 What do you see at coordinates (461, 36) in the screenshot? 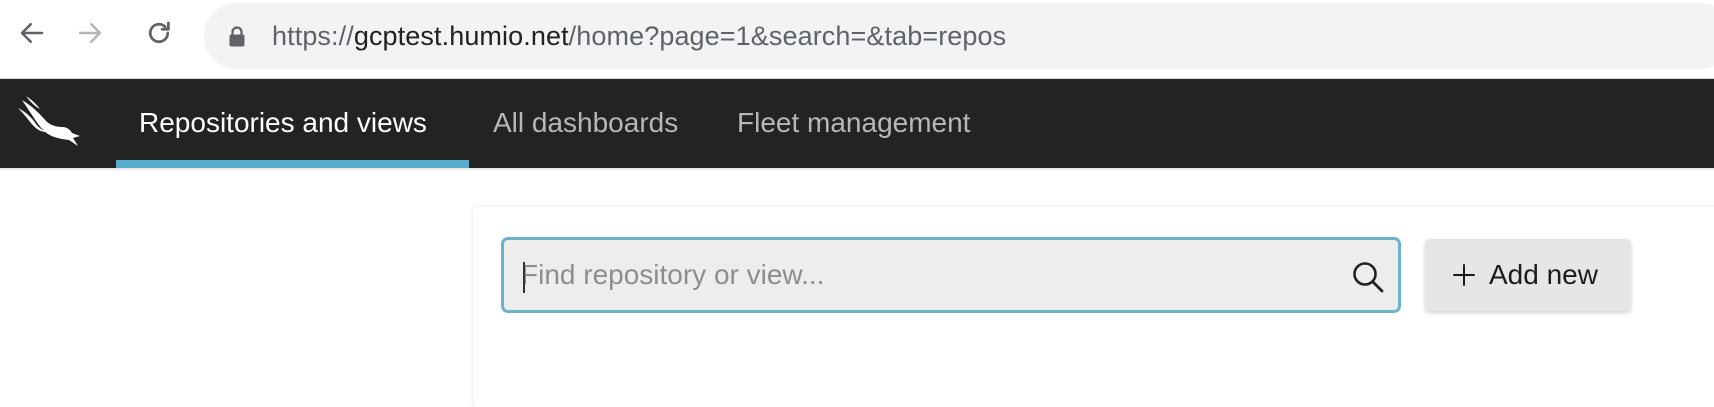
I see `url-host: gcptest.humio.net` at bounding box center [461, 36].